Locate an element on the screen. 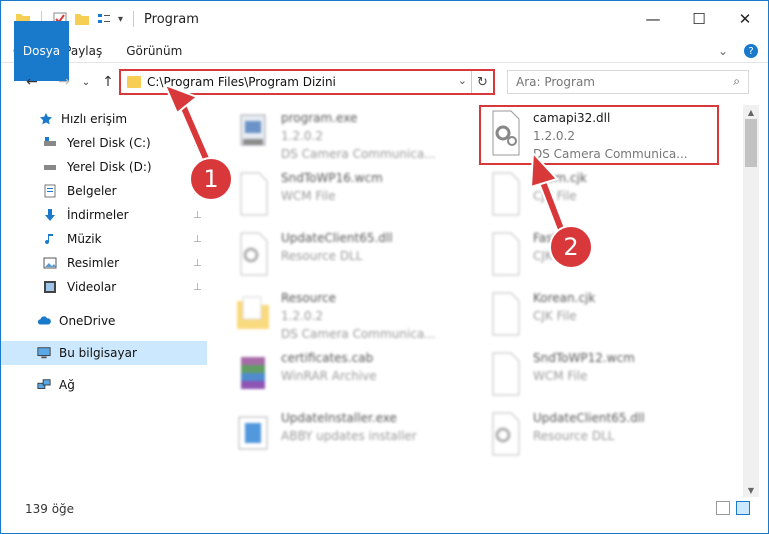  step-badge-1: 1 is located at coordinates (211, 179).